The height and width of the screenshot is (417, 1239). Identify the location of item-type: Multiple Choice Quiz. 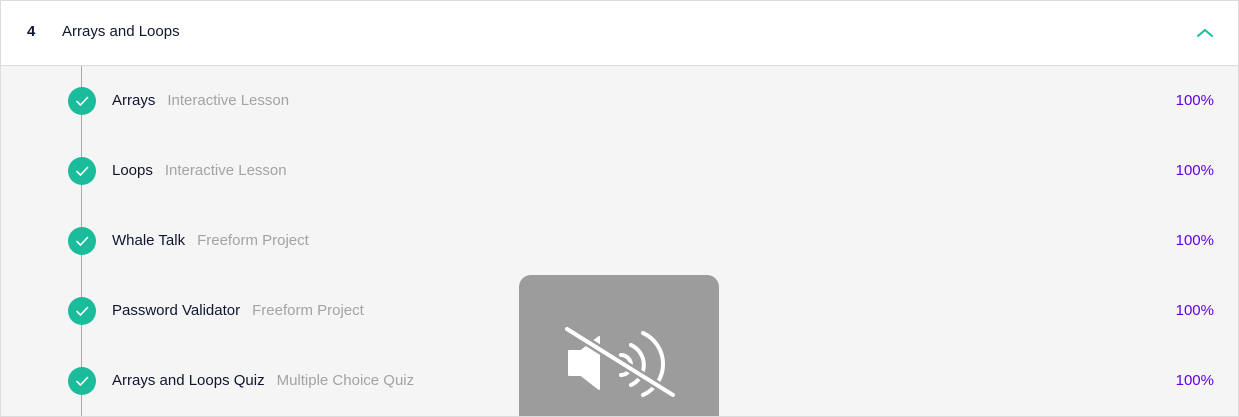
(345, 380).